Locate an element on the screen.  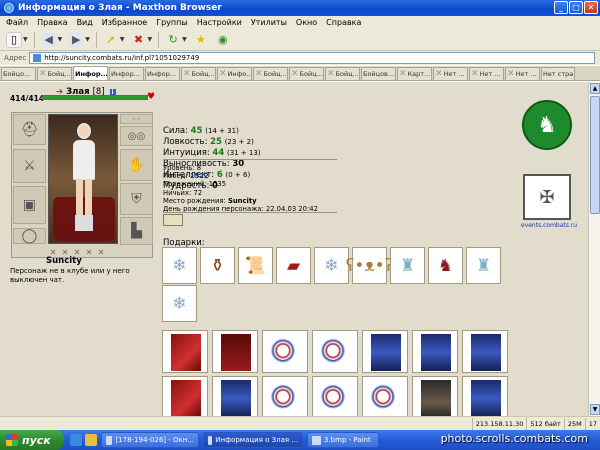
menu-file: Файл is located at coordinates (17, 22).